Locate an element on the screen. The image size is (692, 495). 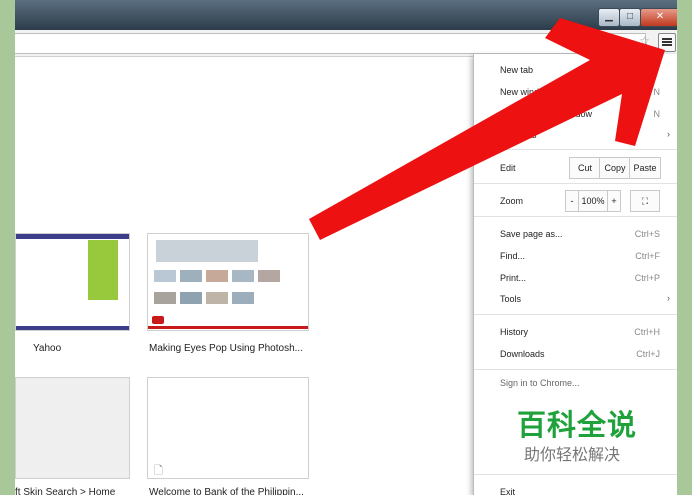
watermark-subtitle: 助你轻松解决 is located at coordinates (572, 455).